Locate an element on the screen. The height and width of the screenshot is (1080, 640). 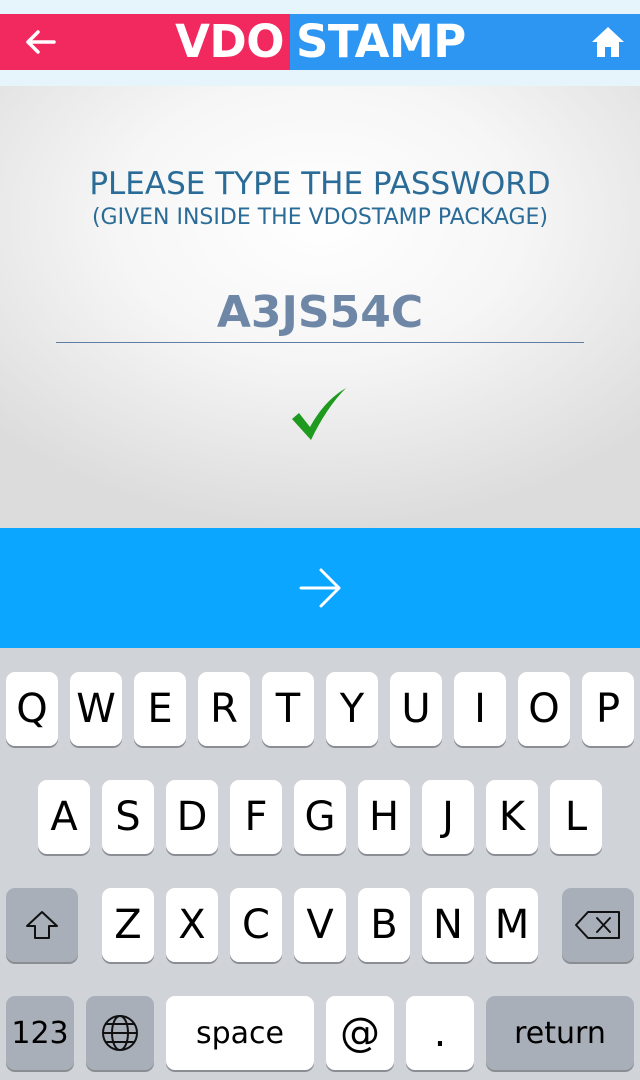
home-icon is located at coordinates (608, 42).